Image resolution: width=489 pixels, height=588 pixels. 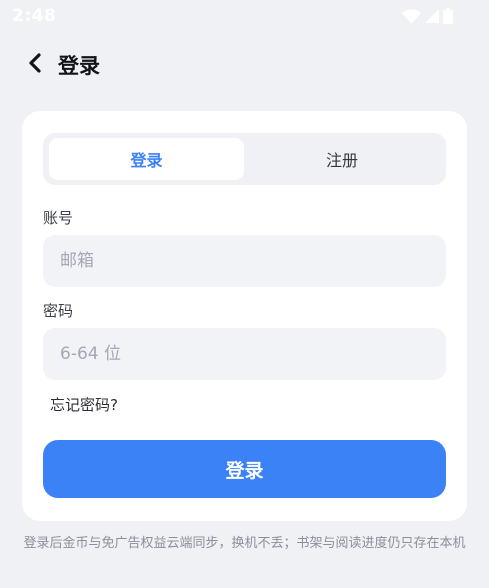 What do you see at coordinates (79, 66) in the screenshot?
I see `page-title: 登录` at bounding box center [79, 66].